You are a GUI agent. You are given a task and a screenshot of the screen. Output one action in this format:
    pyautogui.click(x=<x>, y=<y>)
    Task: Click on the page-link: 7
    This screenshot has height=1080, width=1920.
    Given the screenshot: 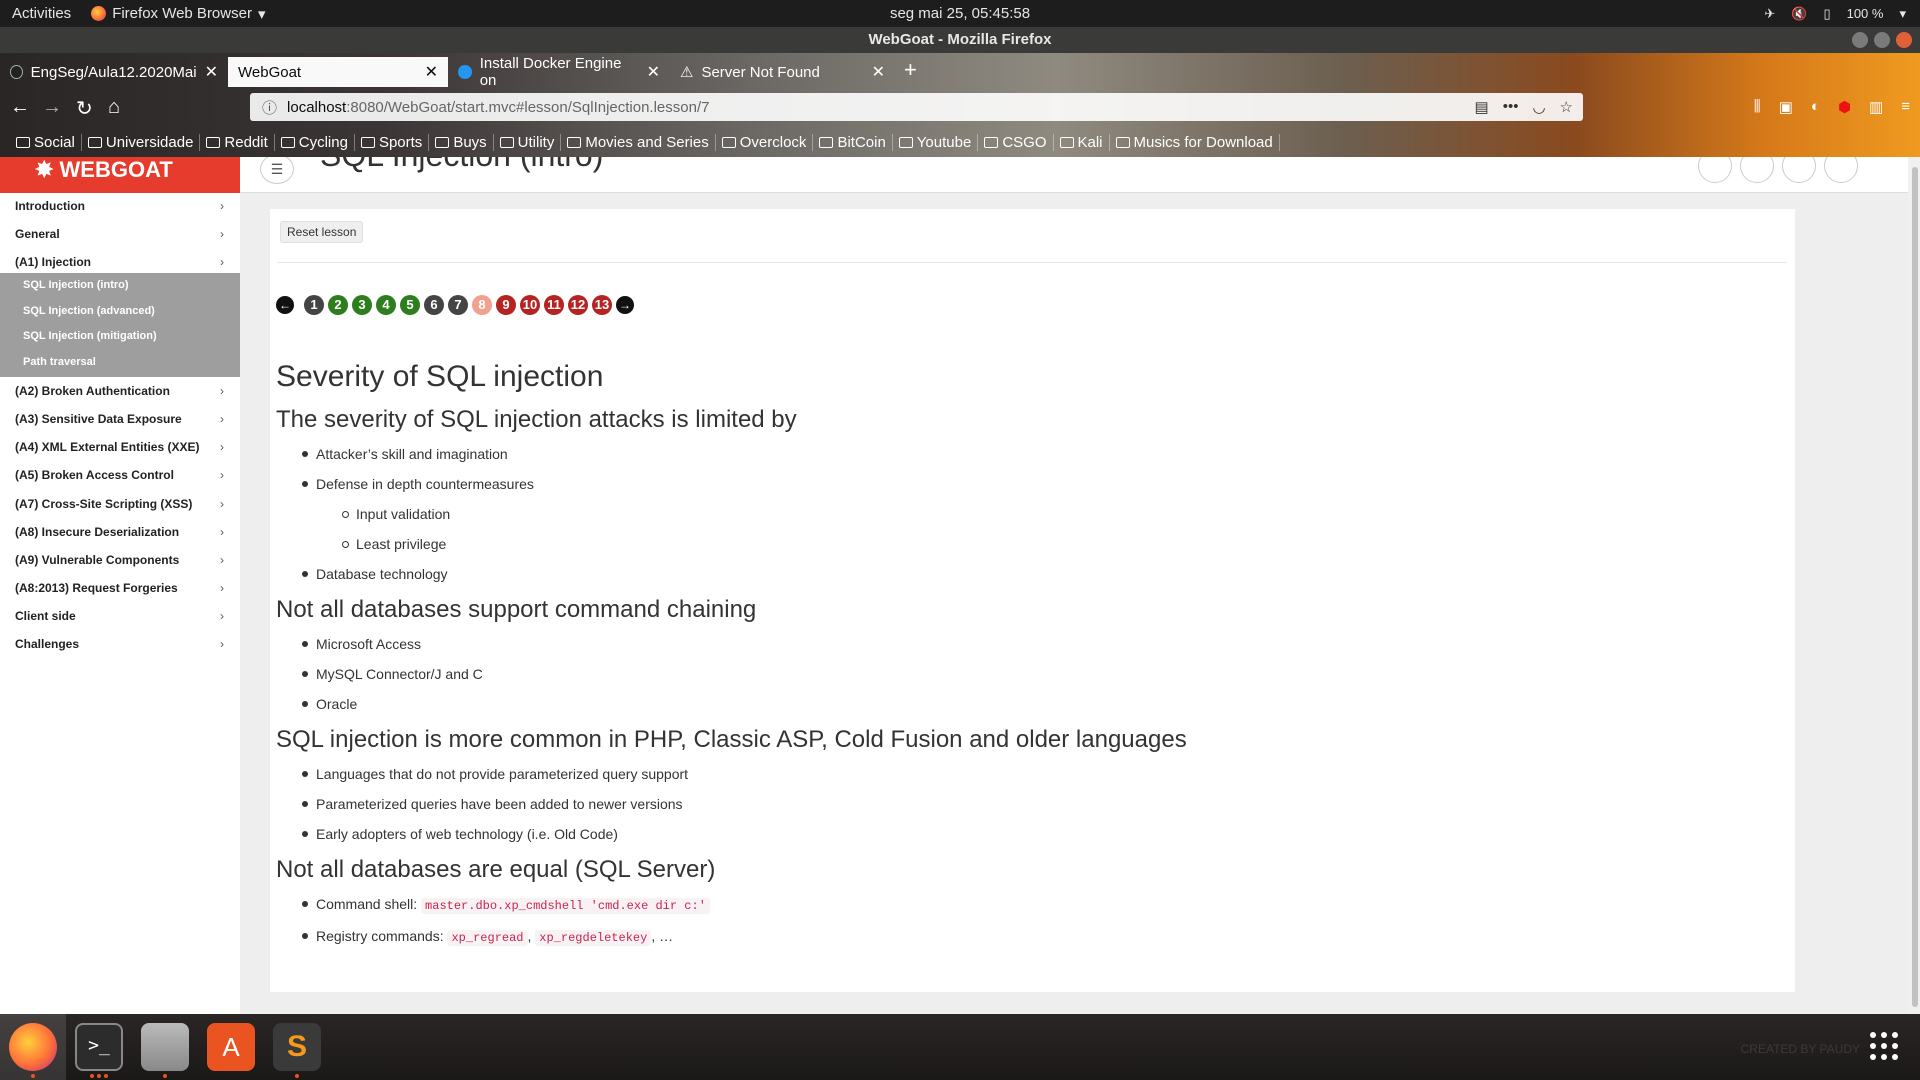 What is the action you would take?
    pyautogui.click(x=458, y=305)
    